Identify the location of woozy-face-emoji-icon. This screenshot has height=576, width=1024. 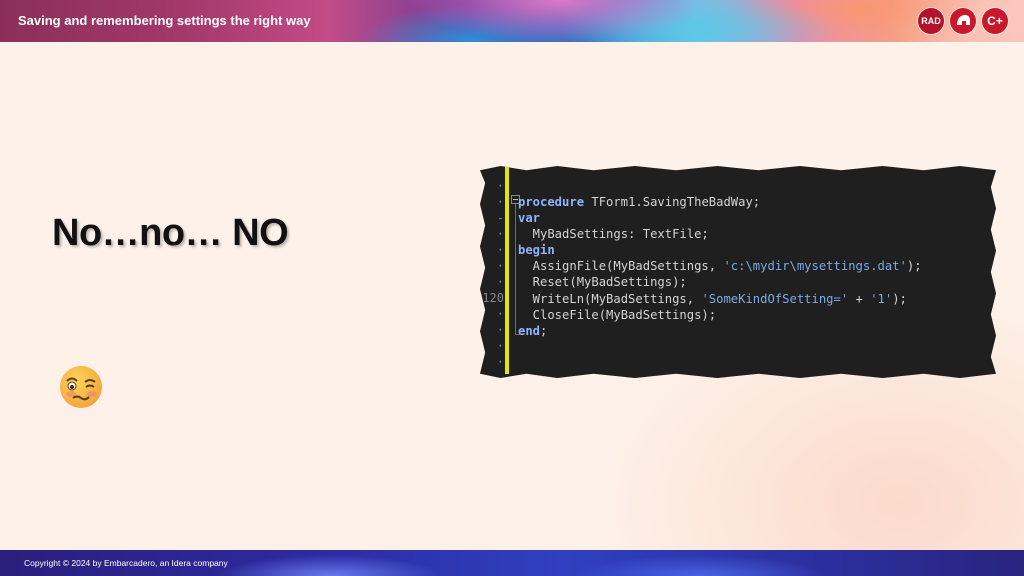
(81, 387).